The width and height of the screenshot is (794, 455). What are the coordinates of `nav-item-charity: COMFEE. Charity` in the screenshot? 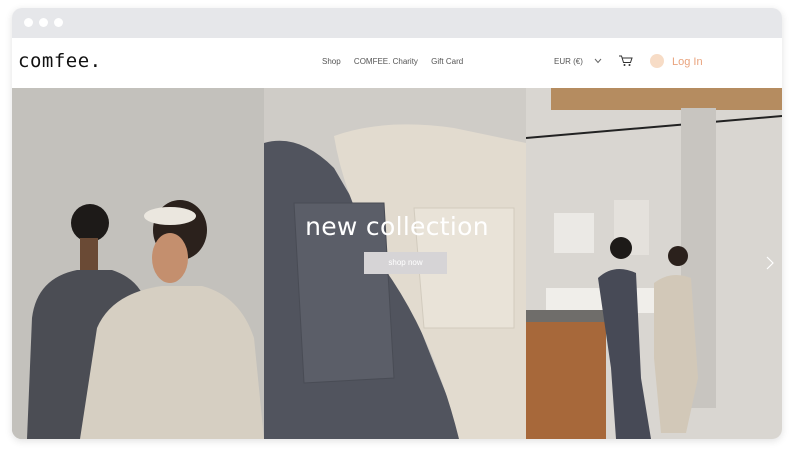 It's located at (386, 61).